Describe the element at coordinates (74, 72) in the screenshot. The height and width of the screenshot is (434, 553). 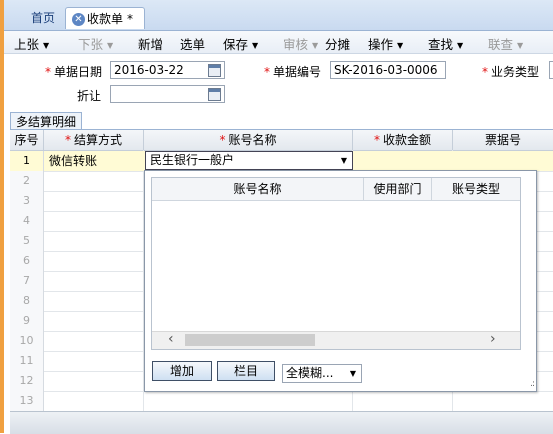
I see `date-label: * 单据日期` at that location.